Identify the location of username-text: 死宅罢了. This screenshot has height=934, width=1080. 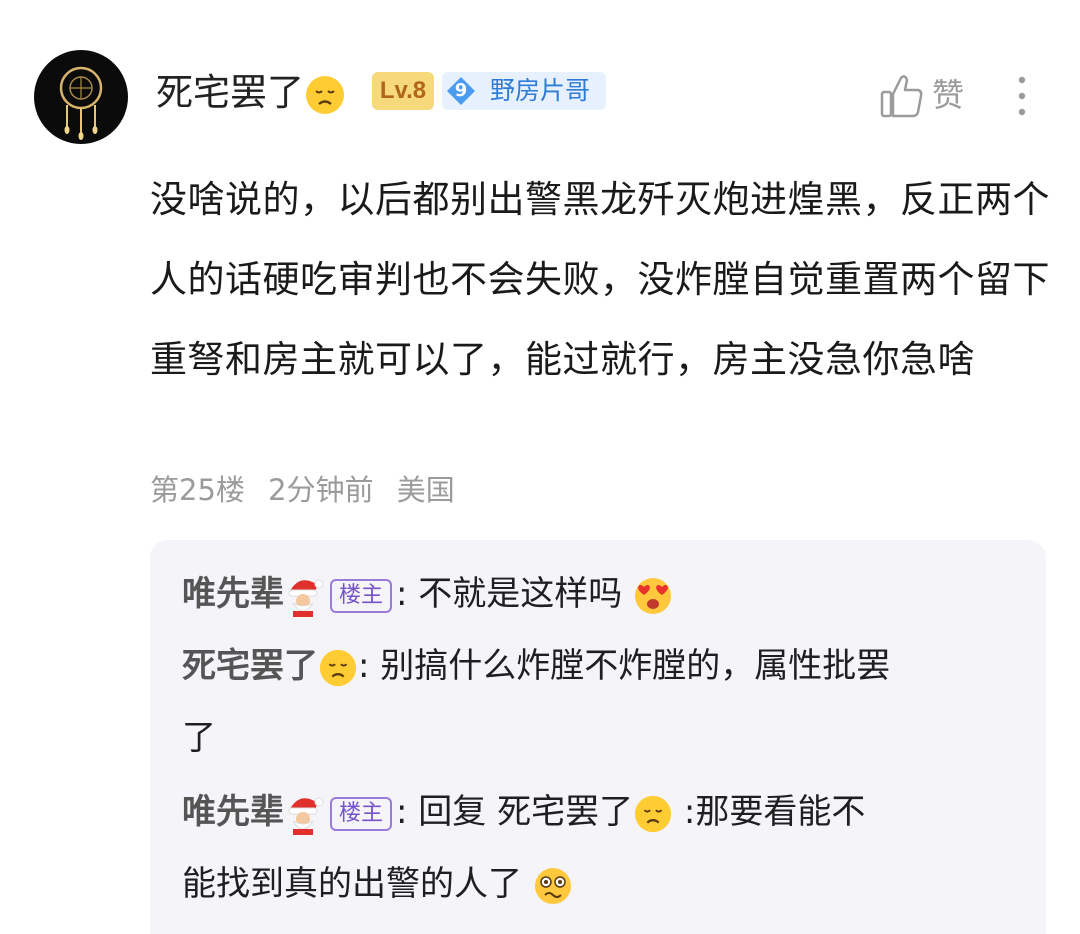
(230, 92).